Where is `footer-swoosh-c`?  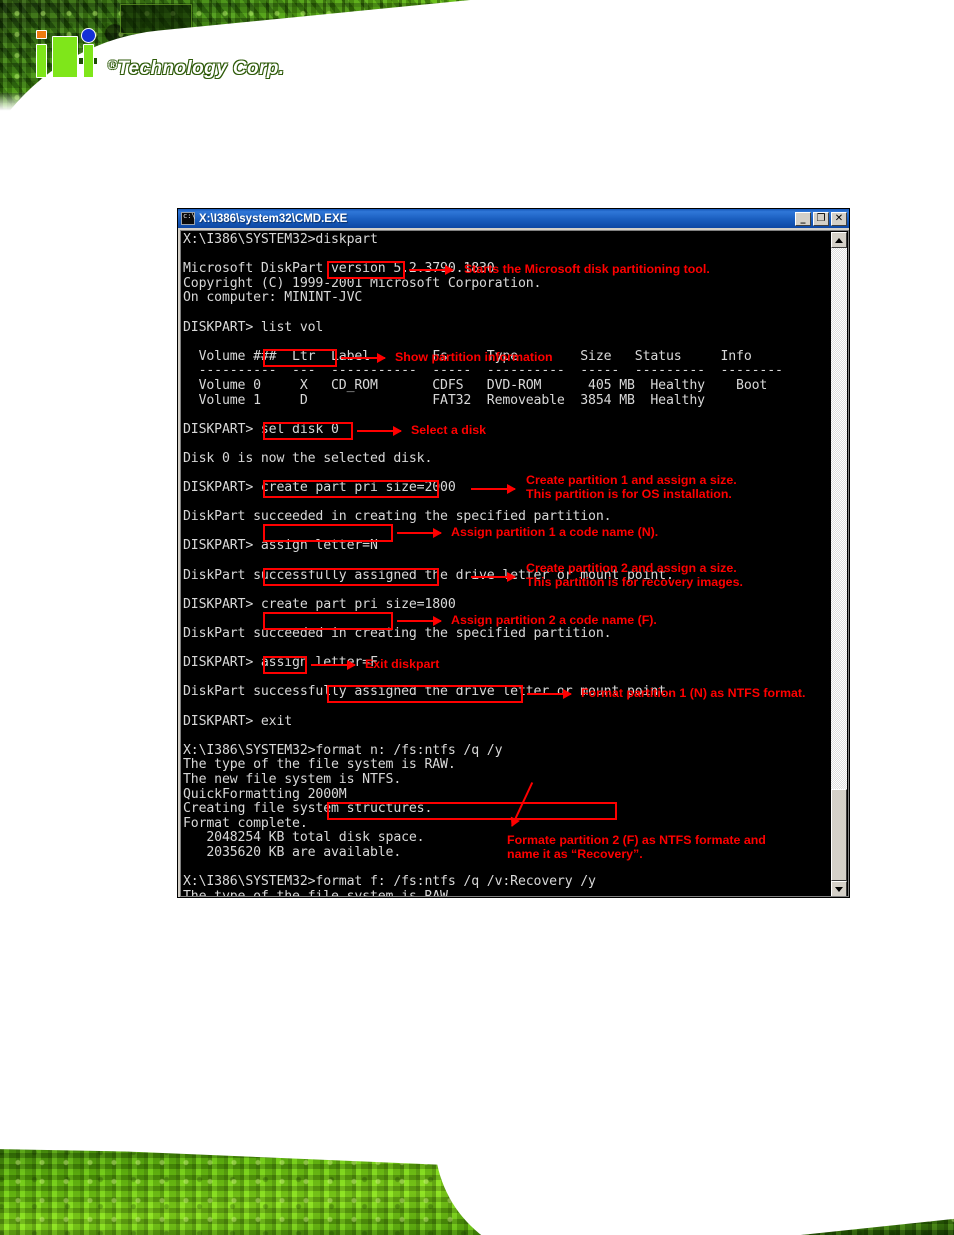
footer-swoosh-c is located at coordinates (694, 1182).